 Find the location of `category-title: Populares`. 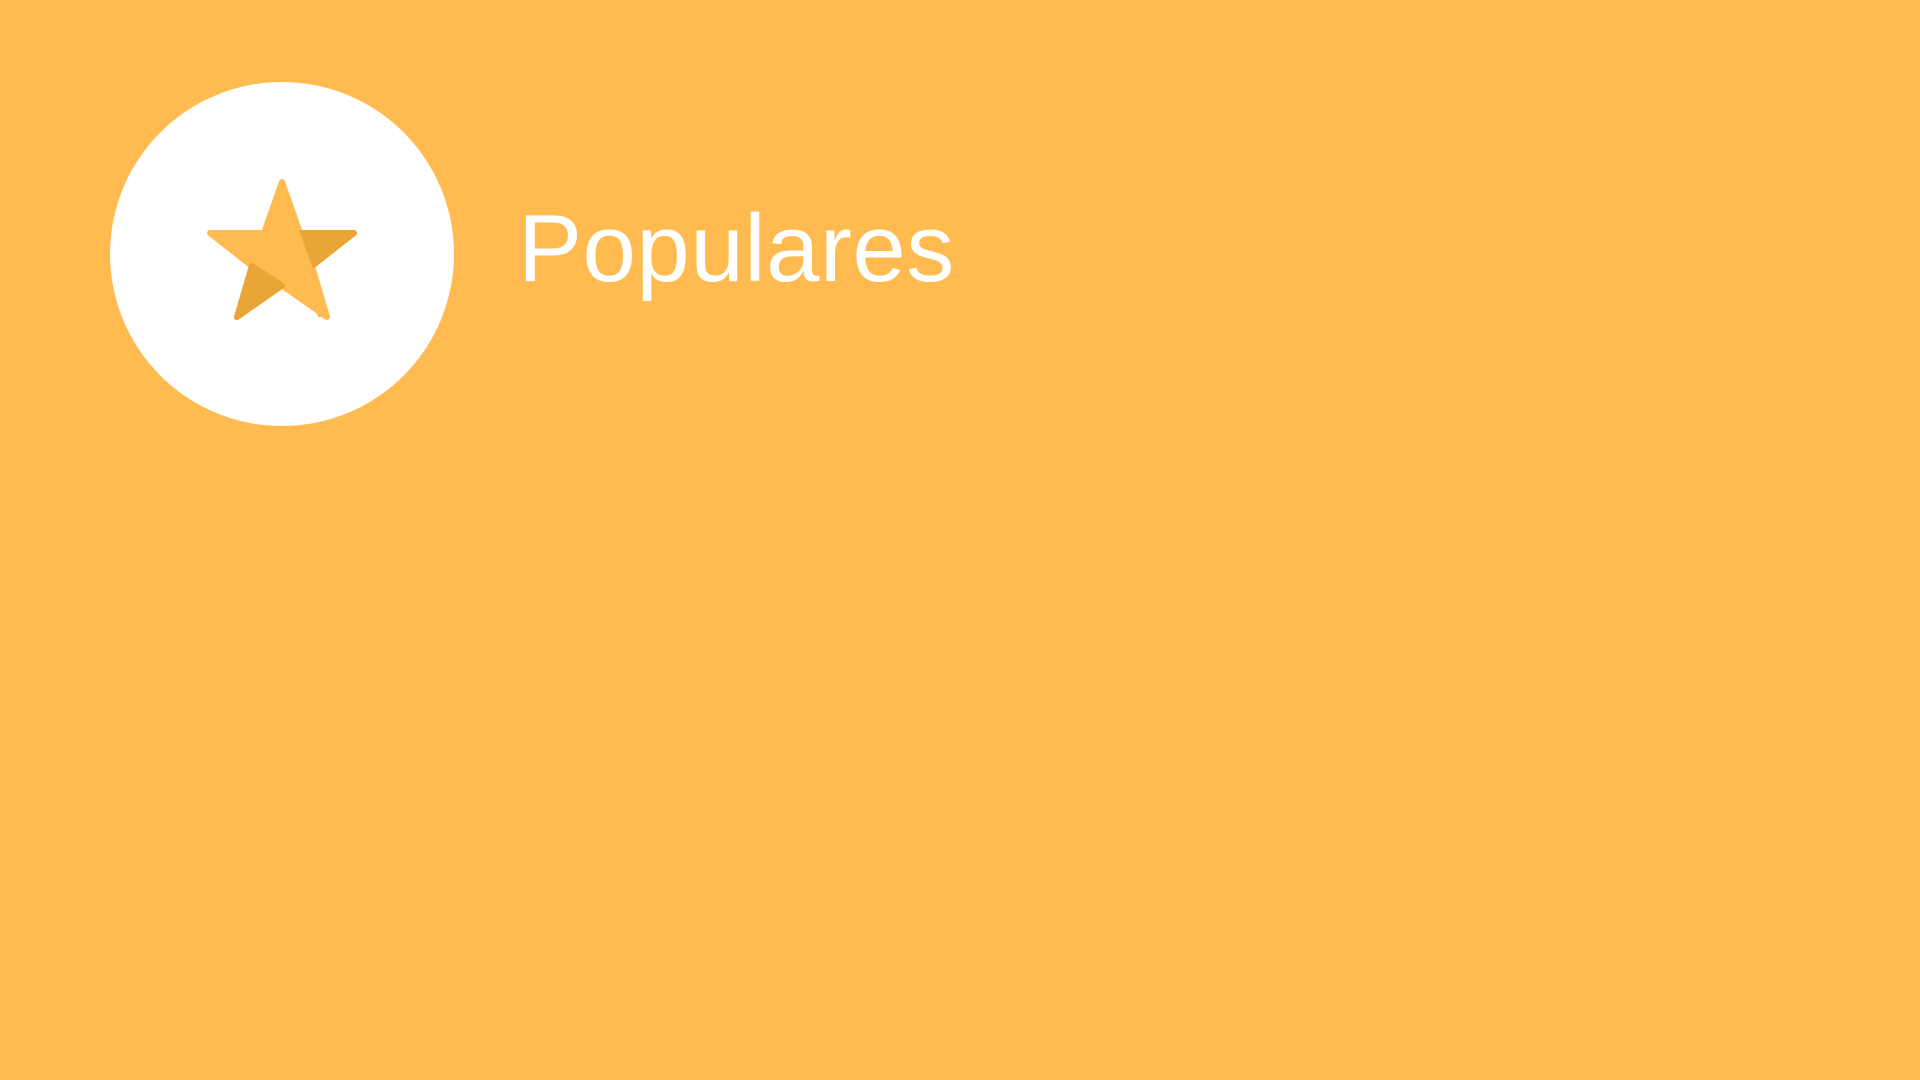

category-title: Populares is located at coordinates (736, 248).